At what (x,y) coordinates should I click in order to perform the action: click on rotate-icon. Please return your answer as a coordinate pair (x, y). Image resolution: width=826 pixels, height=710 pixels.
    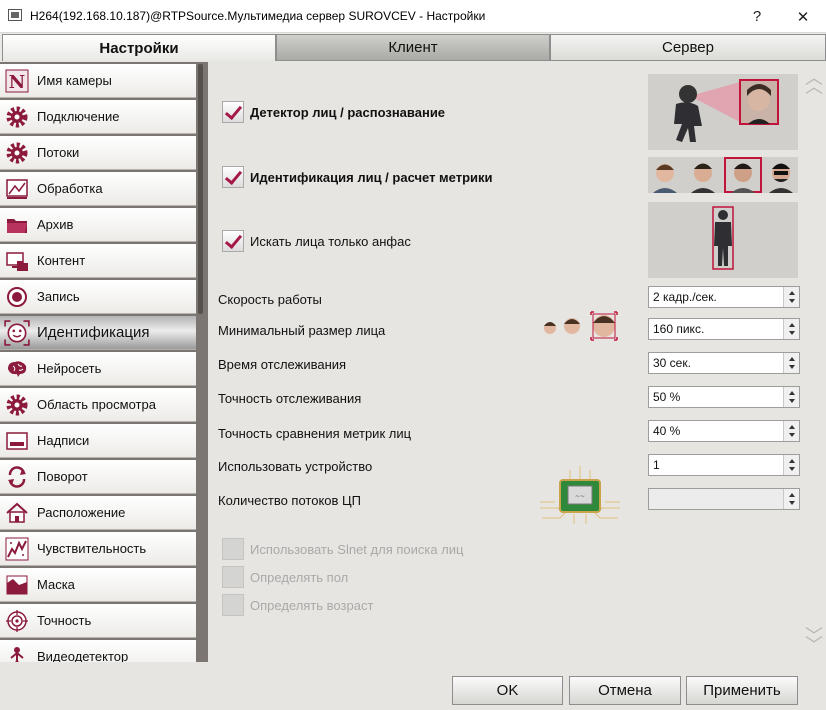
    Looking at the image, I should click on (17, 477).